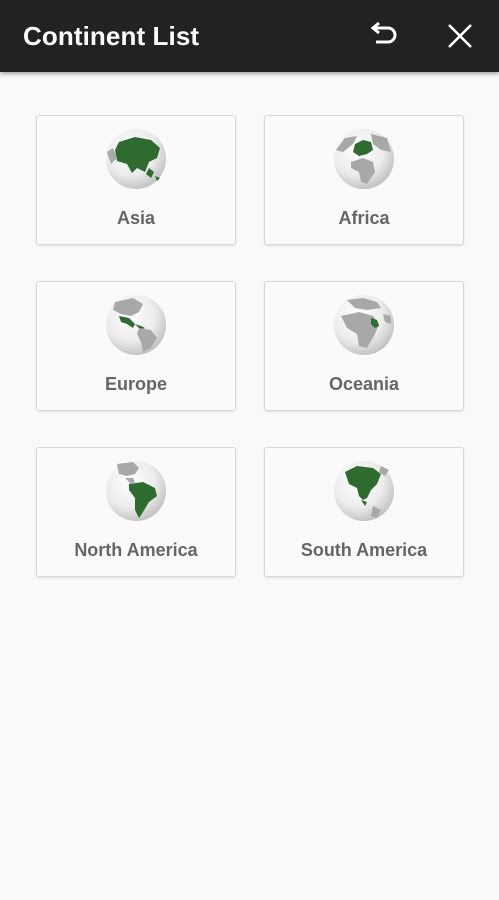  Describe the element at coordinates (364, 159) in the screenshot. I see `globe-europe-icon` at that location.